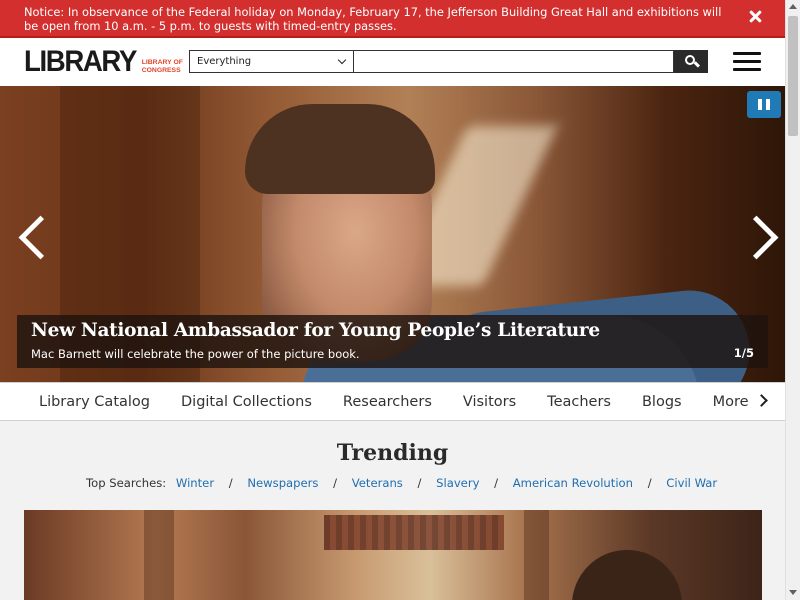 The width and height of the screenshot is (800, 600). I want to click on chevron-right-icon, so click(758, 236).